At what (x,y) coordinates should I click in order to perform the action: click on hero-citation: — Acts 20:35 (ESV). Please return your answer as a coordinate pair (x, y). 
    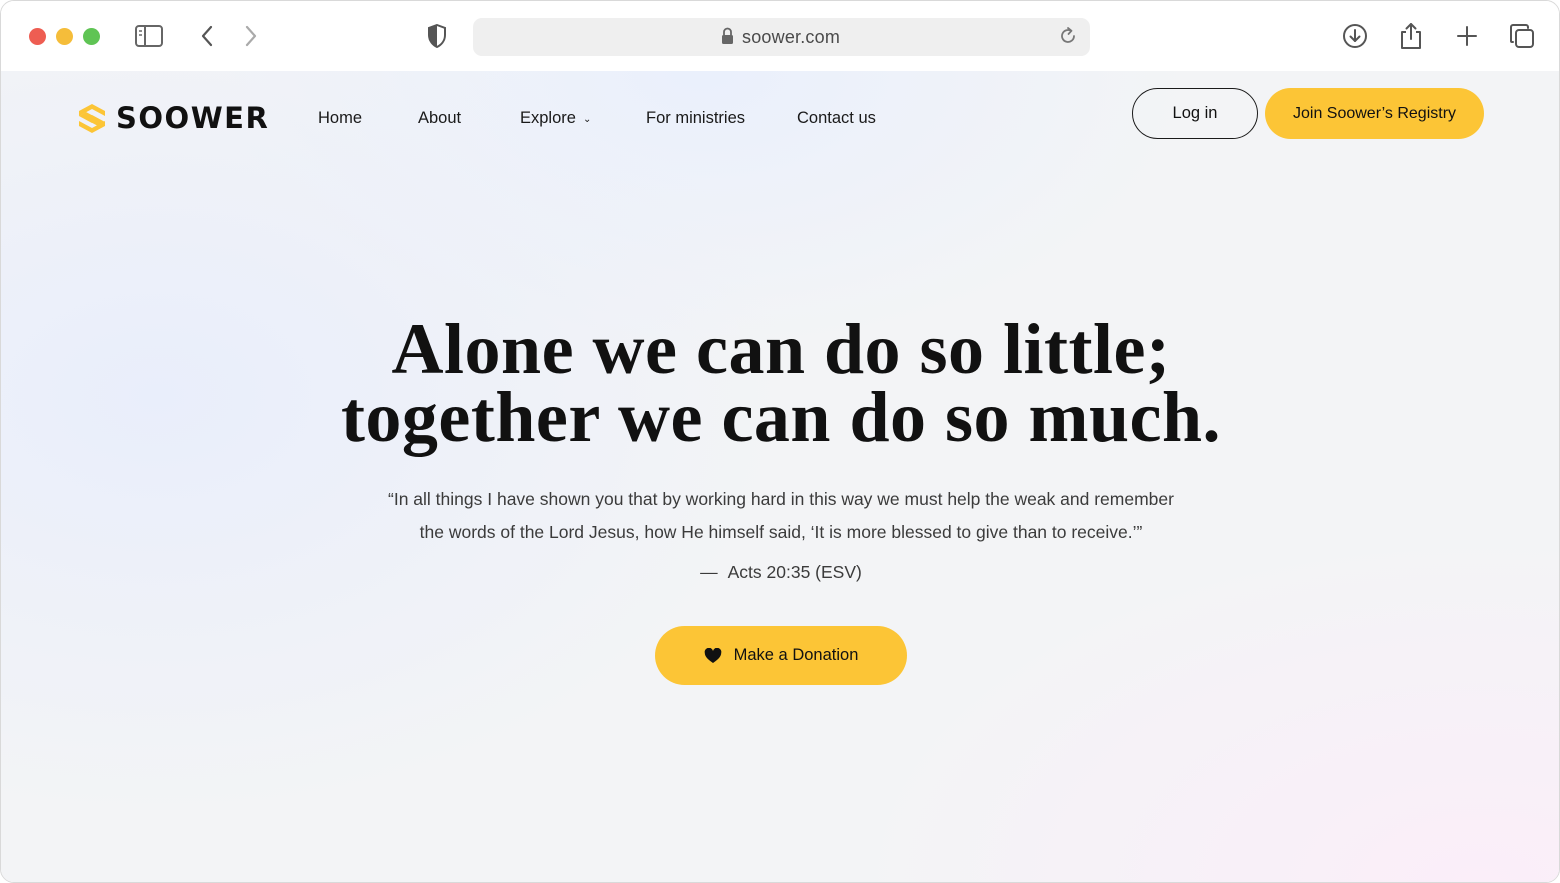
    Looking at the image, I should click on (780, 572).